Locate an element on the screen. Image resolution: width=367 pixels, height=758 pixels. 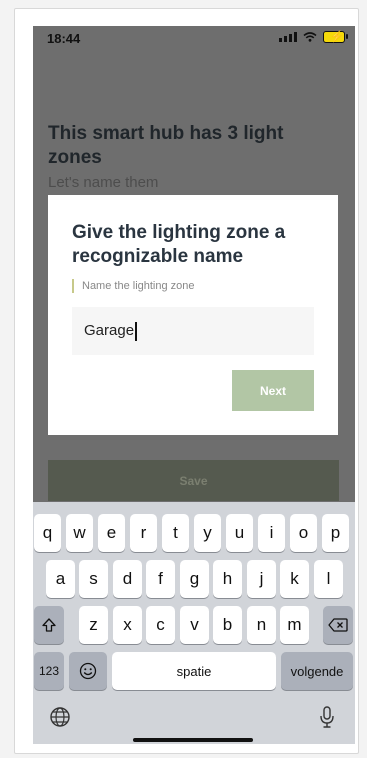
key-m: m is located at coordinates (294, 625).